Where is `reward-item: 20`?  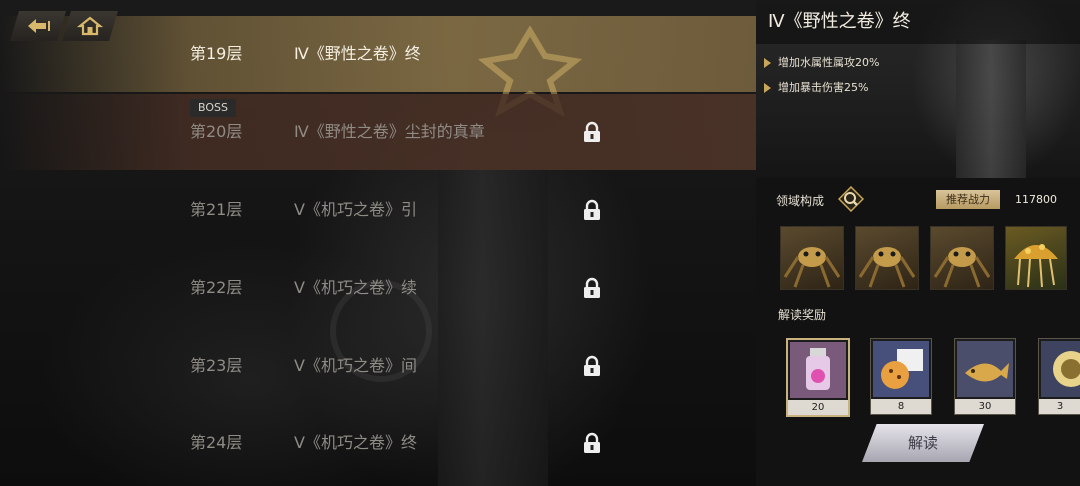
reward-item: 20 is located at coordinates (818, 377).